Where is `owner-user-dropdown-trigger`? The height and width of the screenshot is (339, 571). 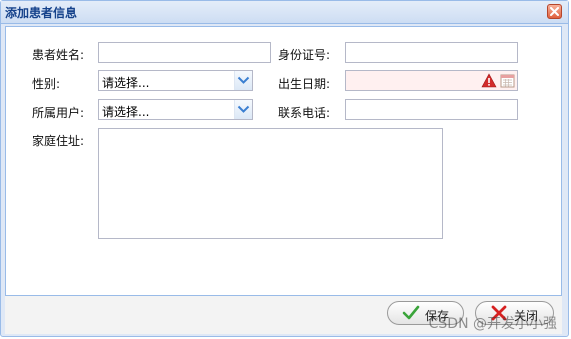 owner-user-dropdown-trigger is located at coordinates (243, 109).